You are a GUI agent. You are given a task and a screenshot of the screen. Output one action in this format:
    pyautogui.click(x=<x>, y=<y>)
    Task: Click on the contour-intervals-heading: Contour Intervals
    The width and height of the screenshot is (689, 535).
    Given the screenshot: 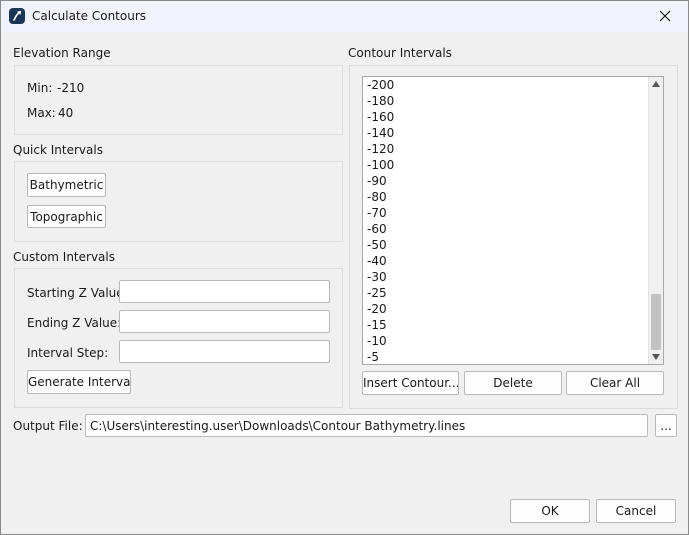 What is the action you would take?
    pyautogui.click(x=400, y=53)
    